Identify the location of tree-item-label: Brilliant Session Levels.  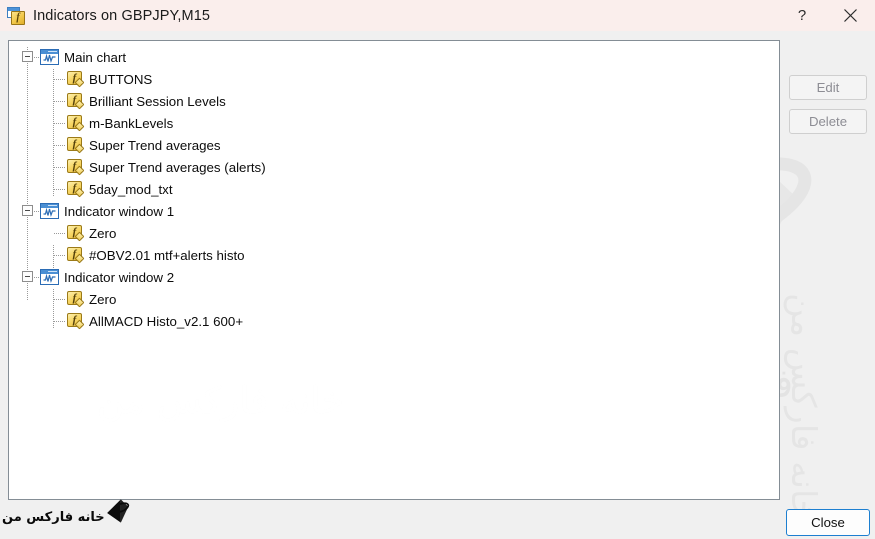
(157, 101).